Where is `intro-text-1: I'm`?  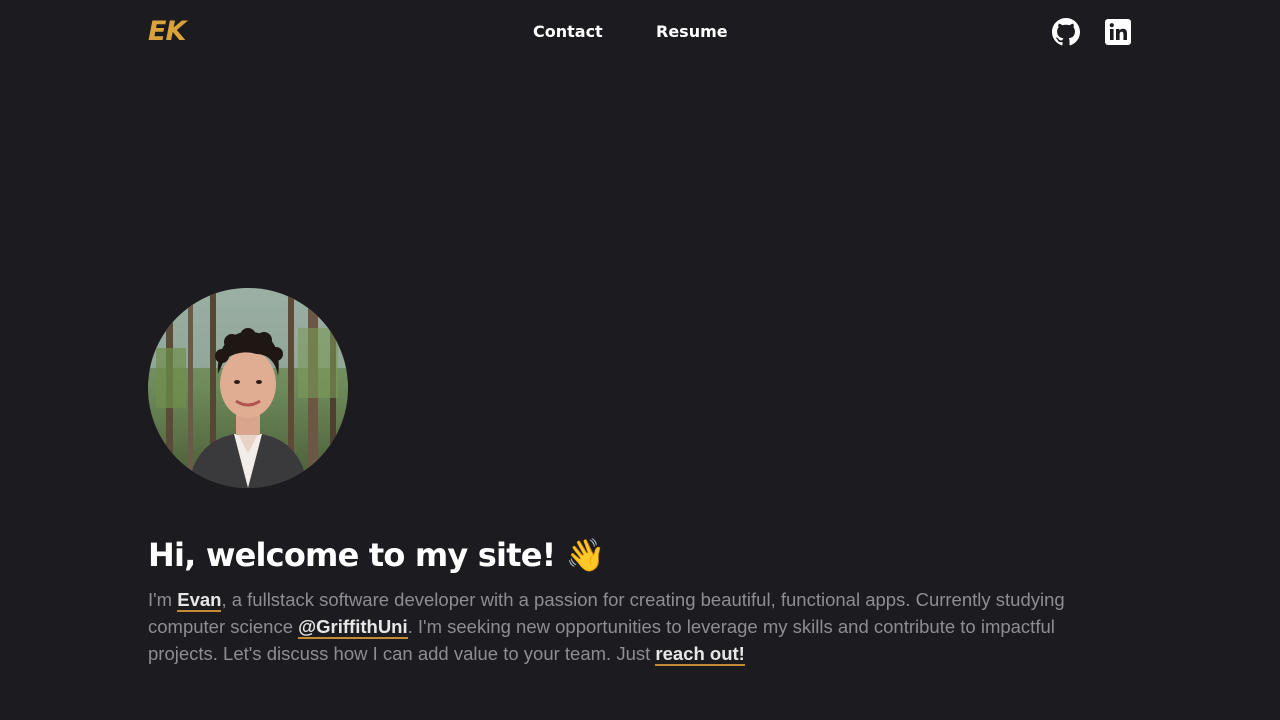
intro-text-1: I'm is located at coordinates (163, 599).